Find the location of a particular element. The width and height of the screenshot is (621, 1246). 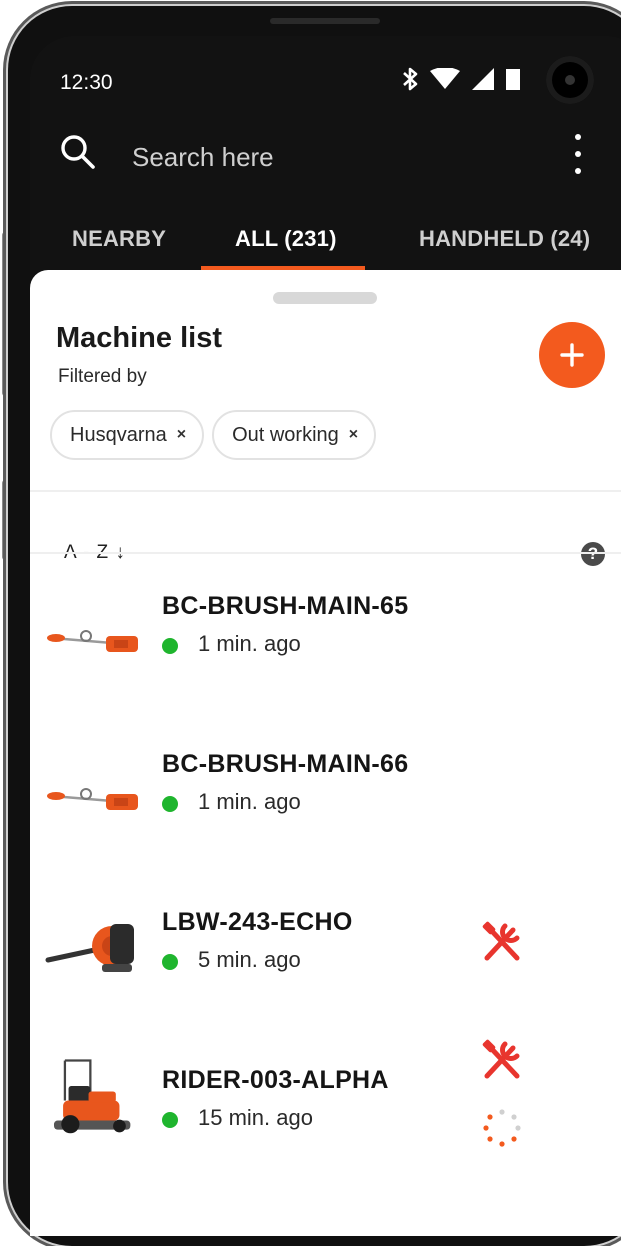

rider-mower-icon is located at coordinates (92, 1096).